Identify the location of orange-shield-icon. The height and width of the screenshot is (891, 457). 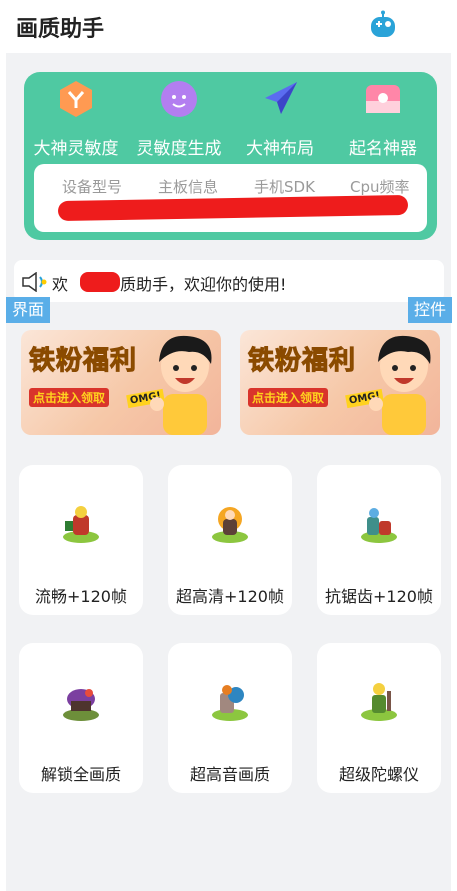
(76, 99).